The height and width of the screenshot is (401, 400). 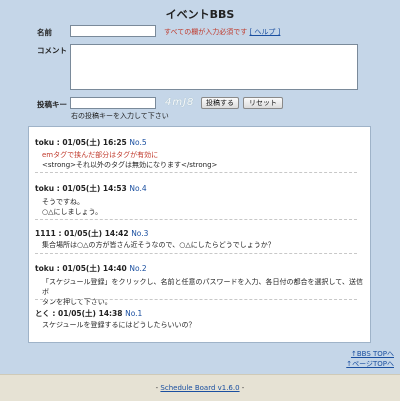 I want to click on post-number: No.1, so click(x=134, y=313).